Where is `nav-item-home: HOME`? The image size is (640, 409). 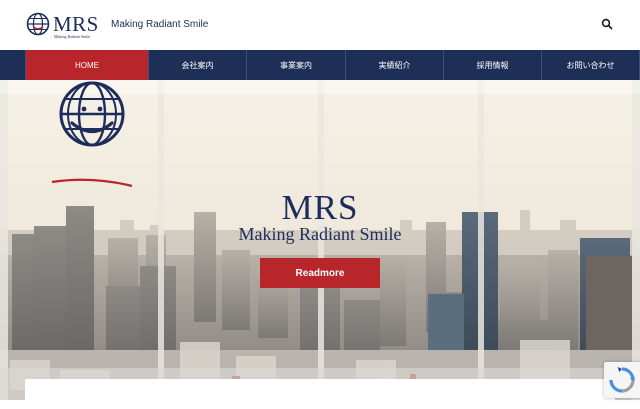 nav-item-home: HOME is located at coordinates (87, 65).